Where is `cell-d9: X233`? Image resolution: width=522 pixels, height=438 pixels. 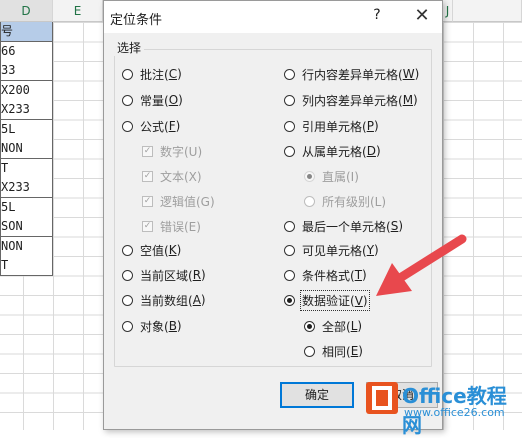 cell-d9: X233 is located at coordinates (26, 188).